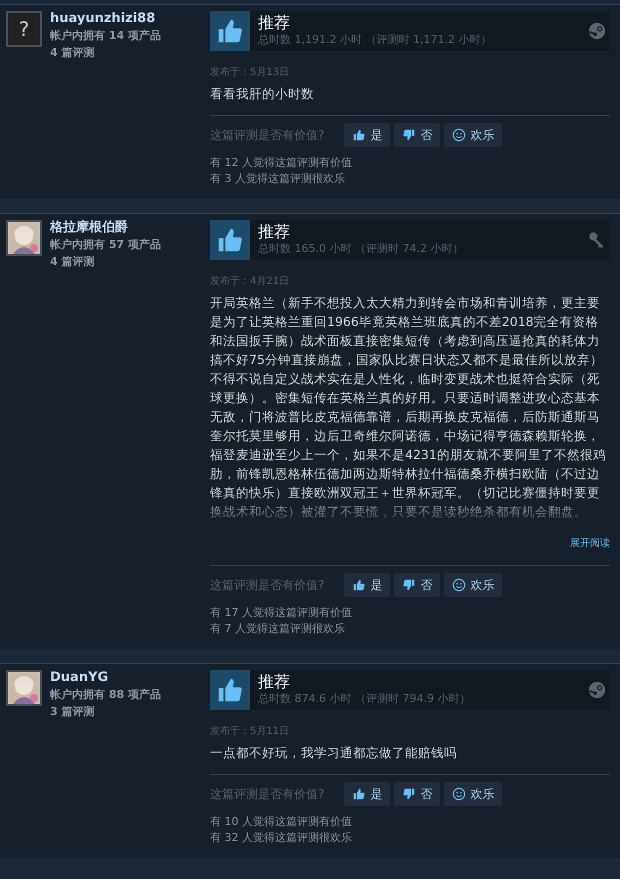 Image resolution: width=620 pixels, height=879 pixels. What do you see at coordinates (361, 248) in the screenshot?
I see `playtime-text: 总时数 165.0 小时 （评测时 74.2 小时）` at bounding box center [361, 248].